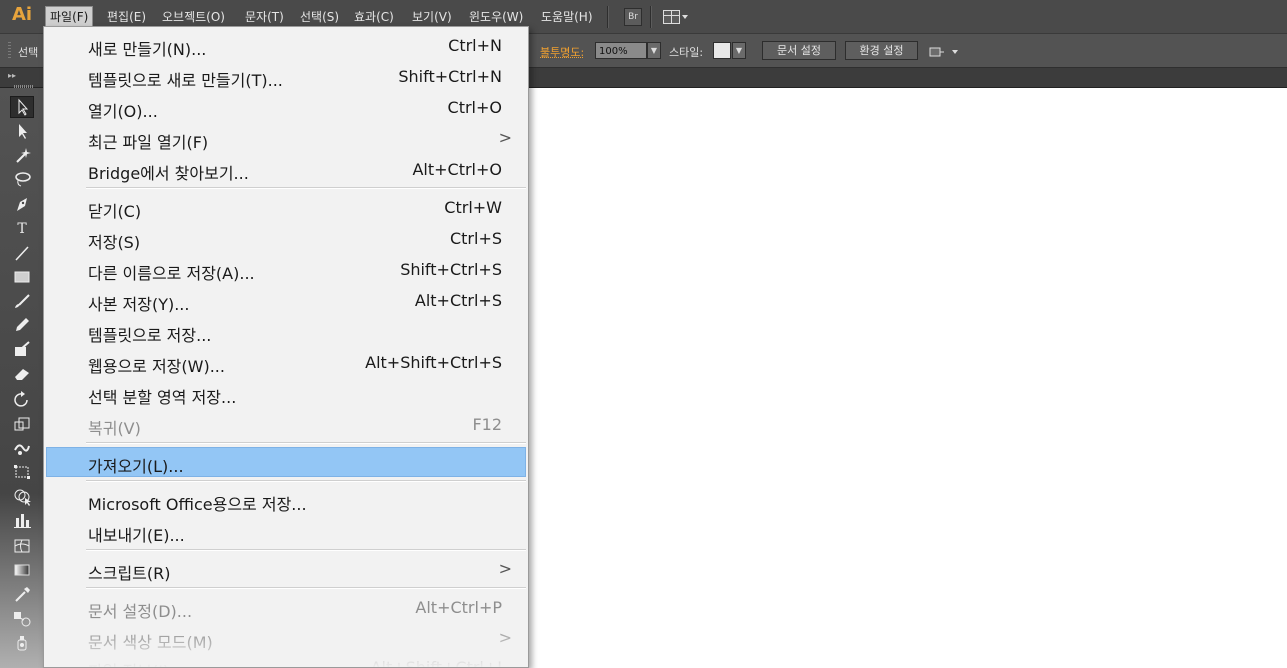  I want to click on menu-window: 윈도우(W), so click(496, 17).